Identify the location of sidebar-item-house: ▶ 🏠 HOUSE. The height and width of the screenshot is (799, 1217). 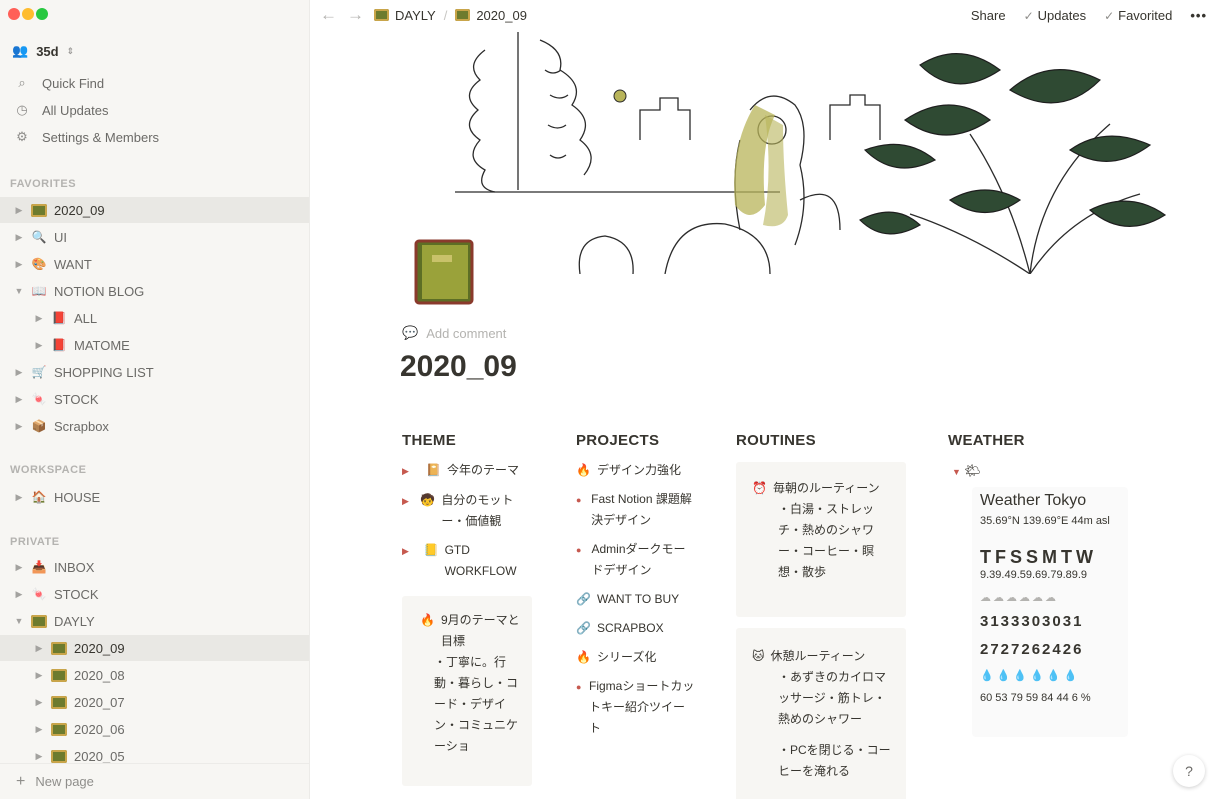
(154, 497).